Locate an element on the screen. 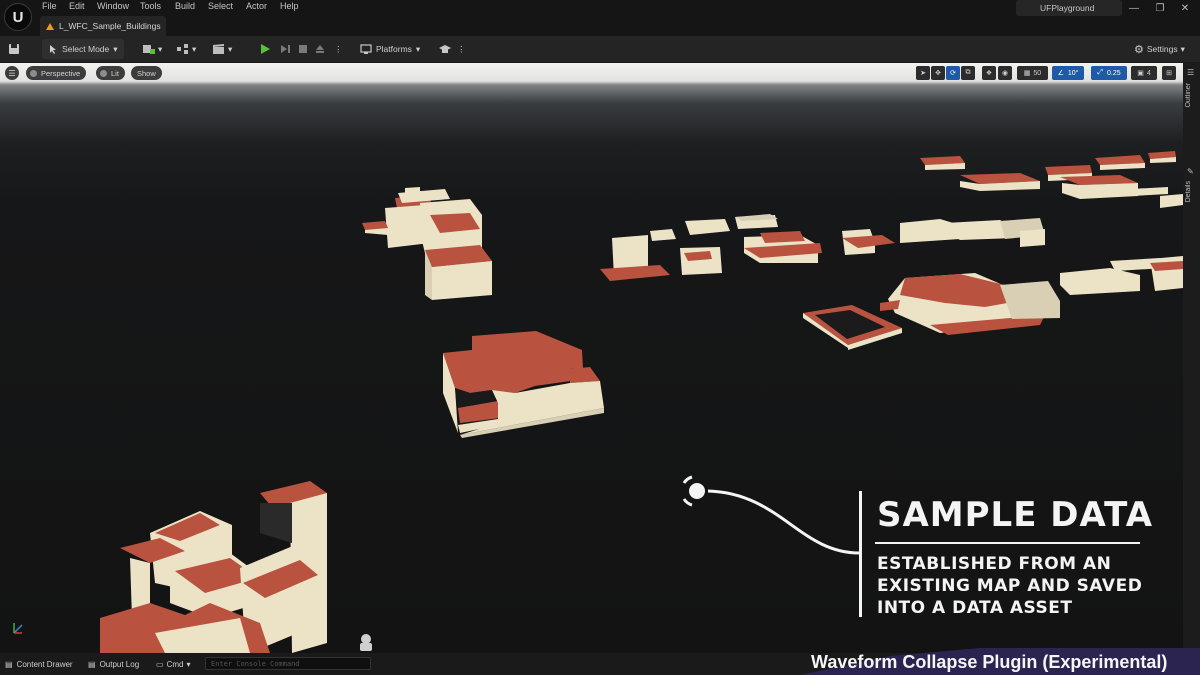 Image resolution: width=1200 pixels, height=675 pixels. gear-icon: ⚙ is located at coordinates (1139, 49).